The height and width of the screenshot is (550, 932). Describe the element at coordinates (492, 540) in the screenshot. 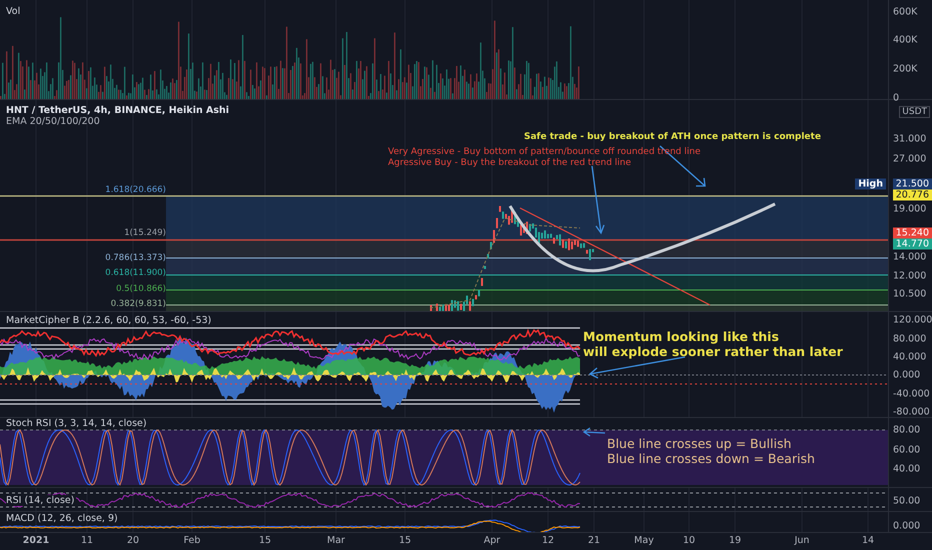

I see `time-axis-label: Apr` at that location.